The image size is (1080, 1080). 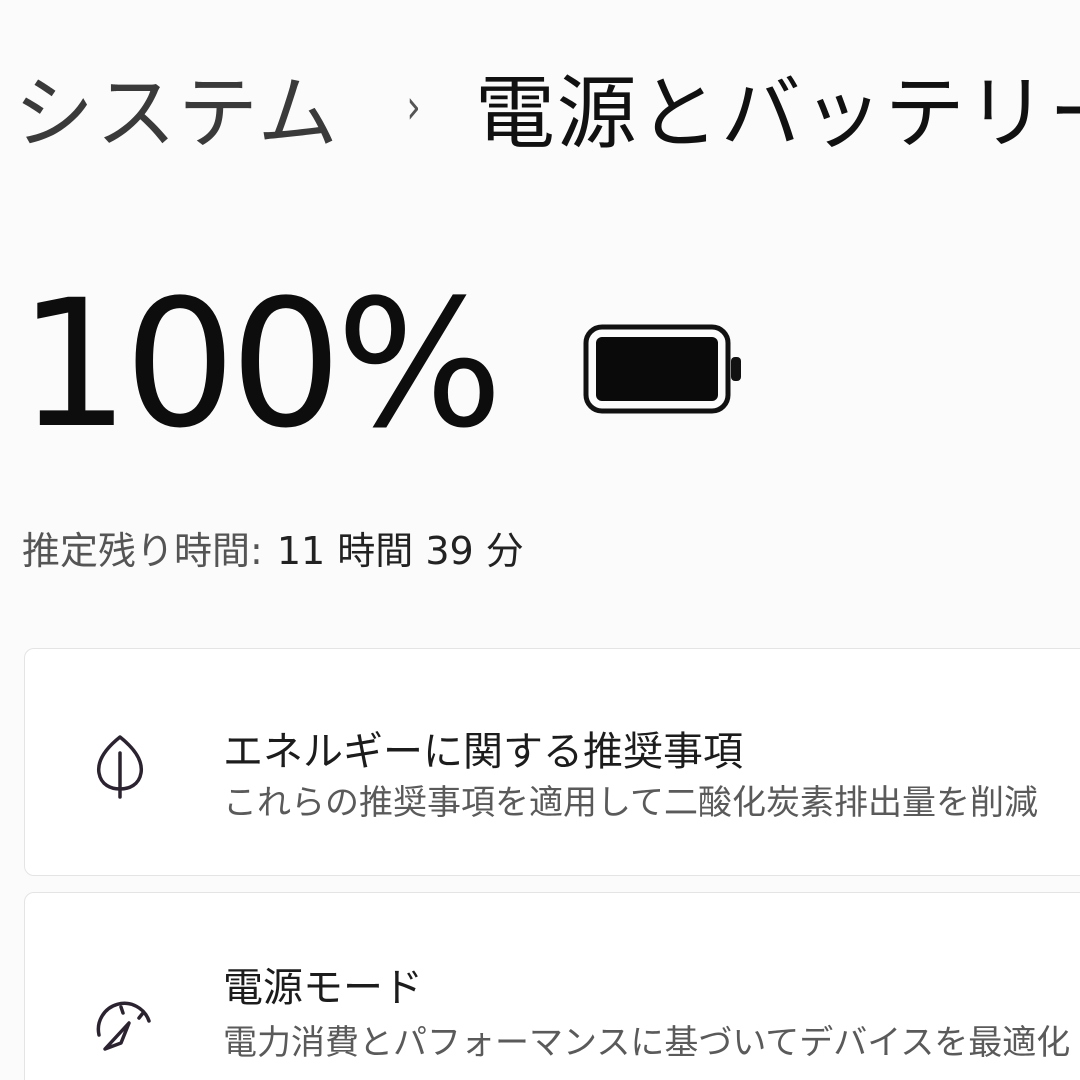 What do you see at coordinates (413, 107) in the screenshot?
I see `breadcrumb-chevron-icon: ›` at bounding box center [413, 107].